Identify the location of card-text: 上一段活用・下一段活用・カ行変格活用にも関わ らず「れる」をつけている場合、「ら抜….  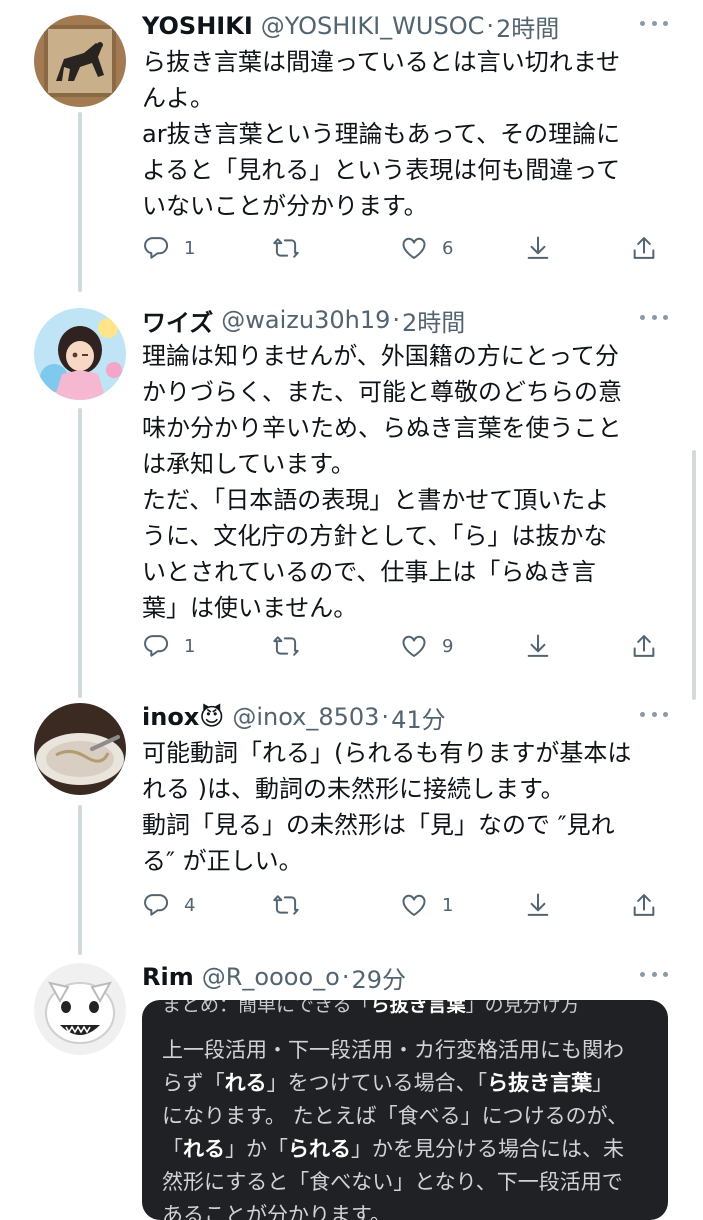
(395, 1127).